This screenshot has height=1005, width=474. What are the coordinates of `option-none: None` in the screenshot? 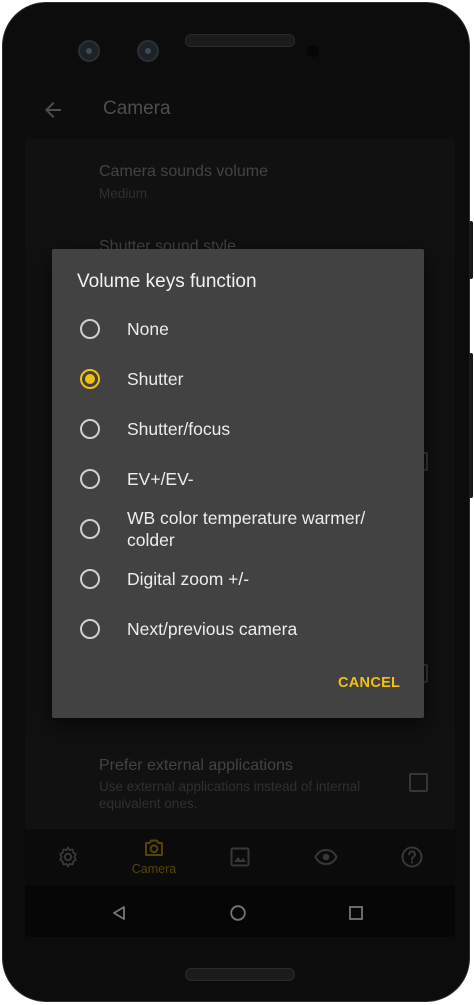 It's located at (238, 329).